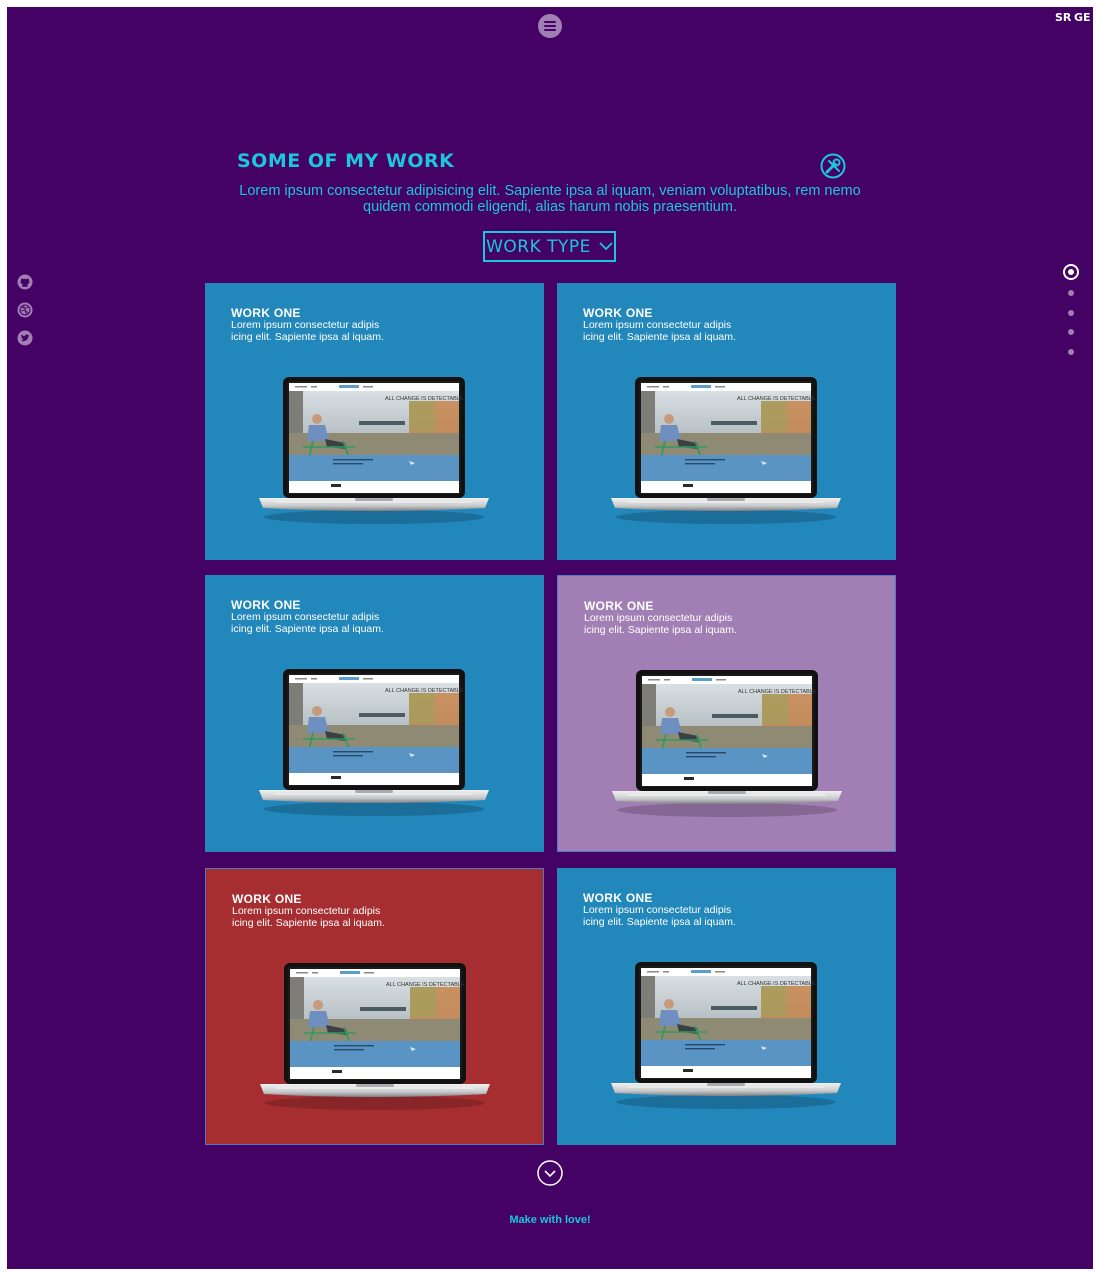 The image size is (1100, 1277). Describe the element at coordinates (606, 246) in the screenshot. I see `chevron-down-icon` at that location.